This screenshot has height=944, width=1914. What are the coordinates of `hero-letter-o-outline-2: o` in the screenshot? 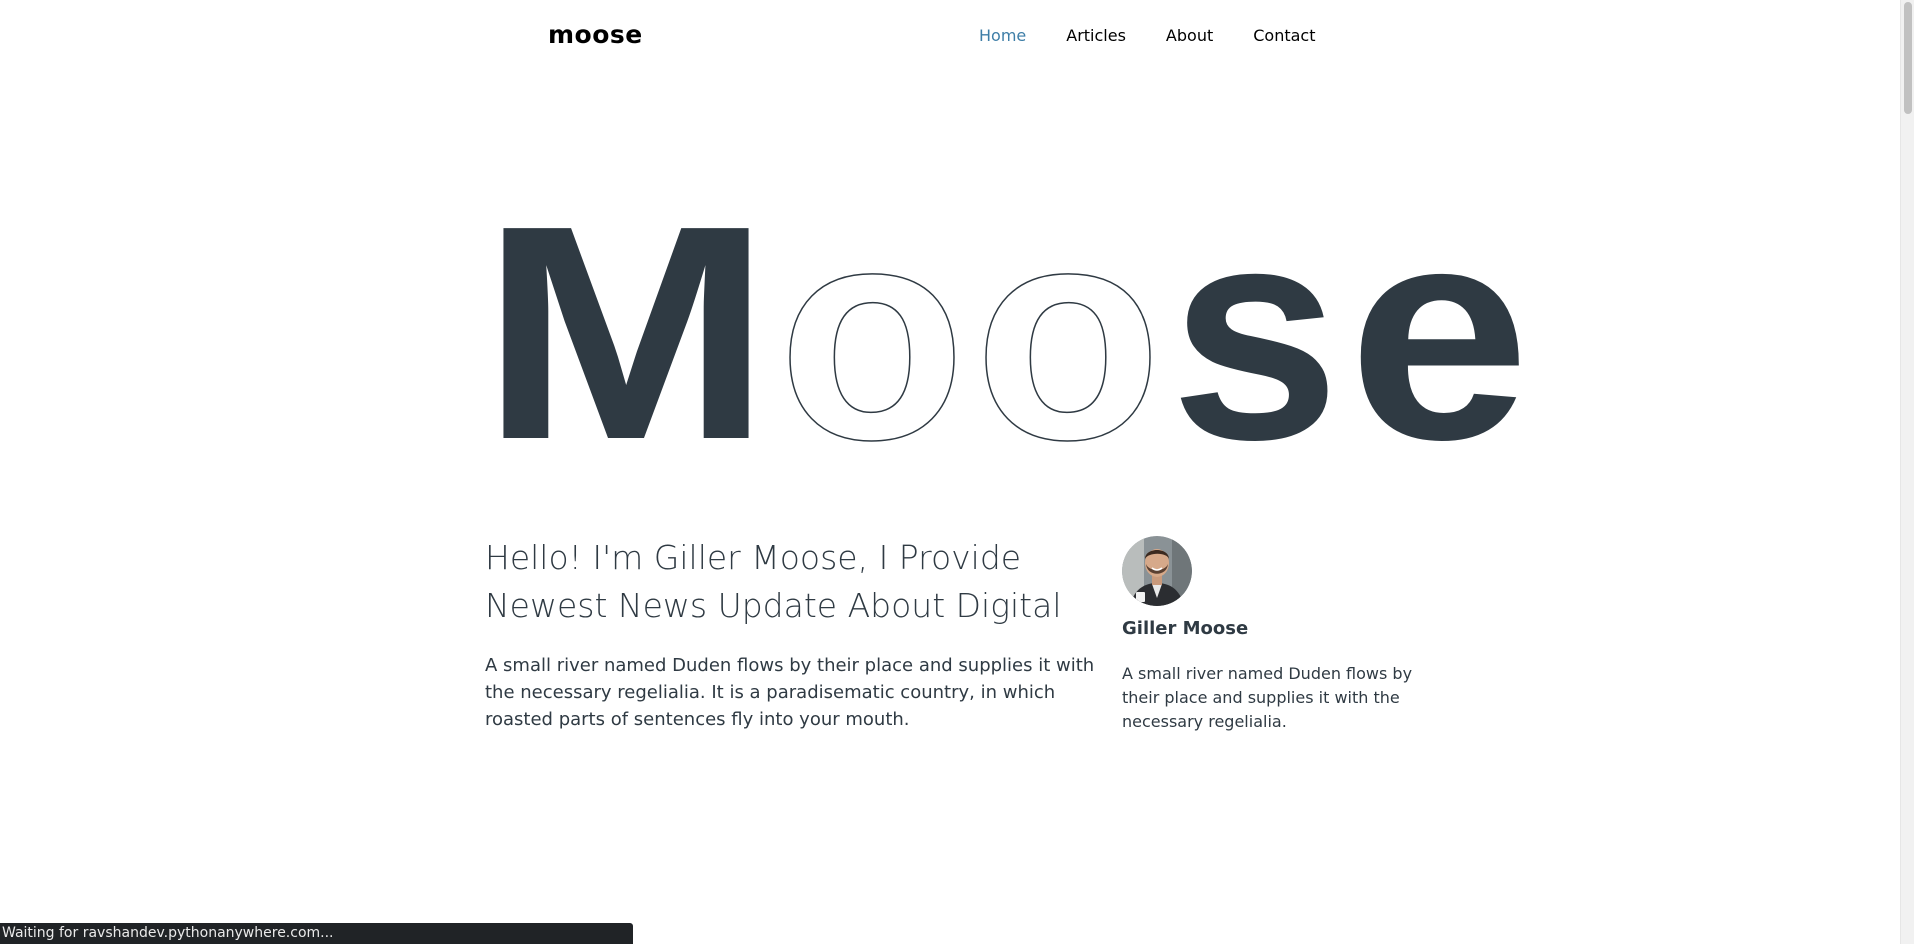 It's located at (1068, 320).